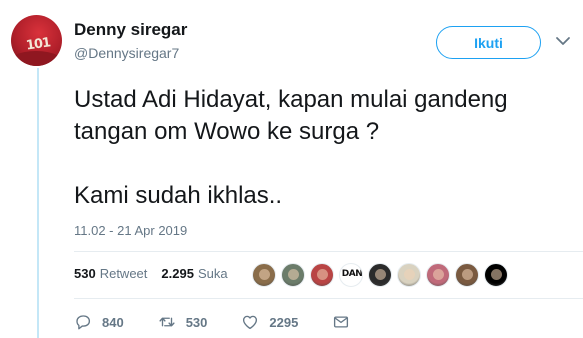  What do you see at coordinates (326, 164) in the screenshot?
I see `tweet-paragraph-break` at bounding box center [326, 164].